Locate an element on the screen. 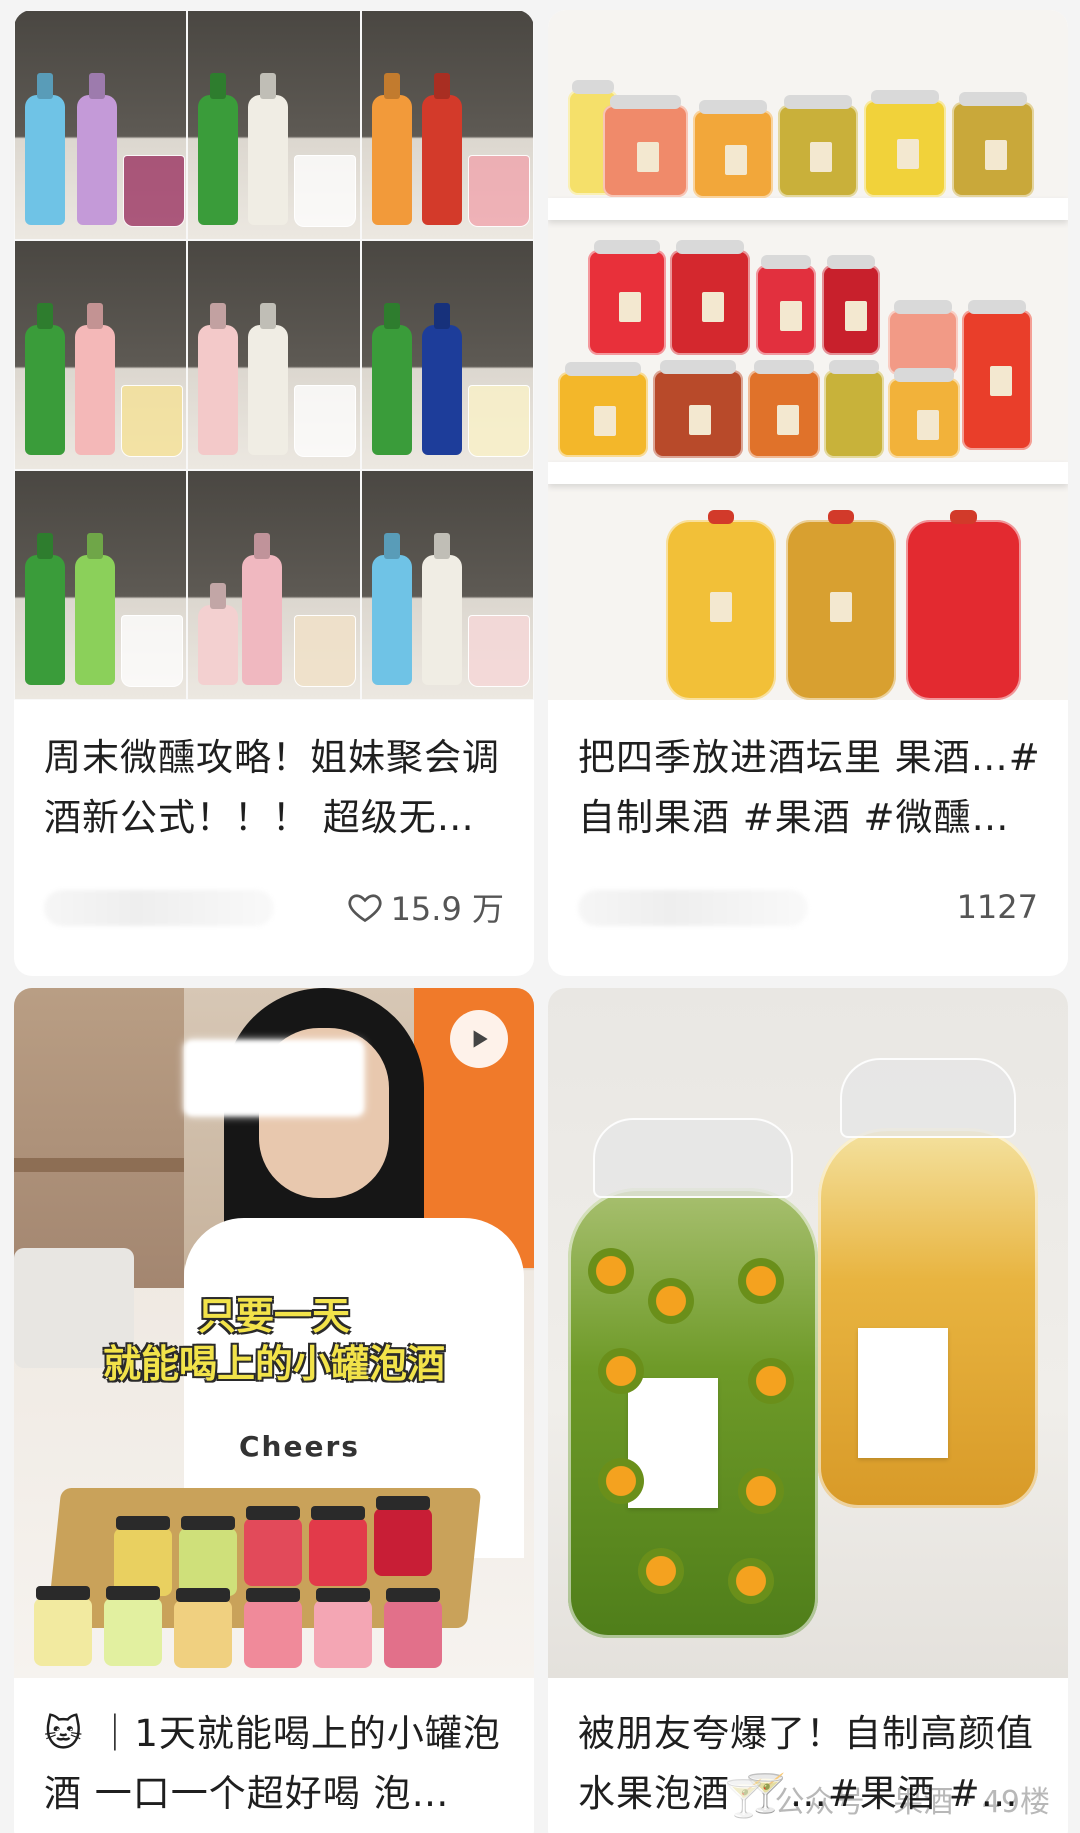  watermark: 🍸 公众号 · 果酒 · 49楼 is located at coordinates (886, 1799).